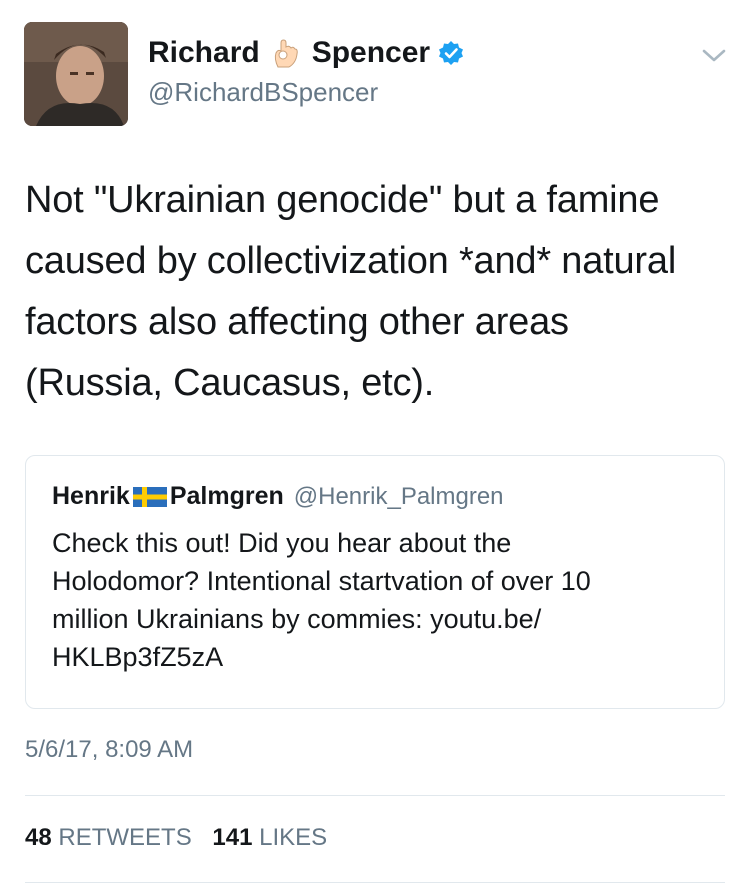 This screenshot has width=749, height=886. What do you see at coordinates (226, 496) in the screenshot?
I see `quoted-last-name: Palmgren` at bounding box center [226, 496].